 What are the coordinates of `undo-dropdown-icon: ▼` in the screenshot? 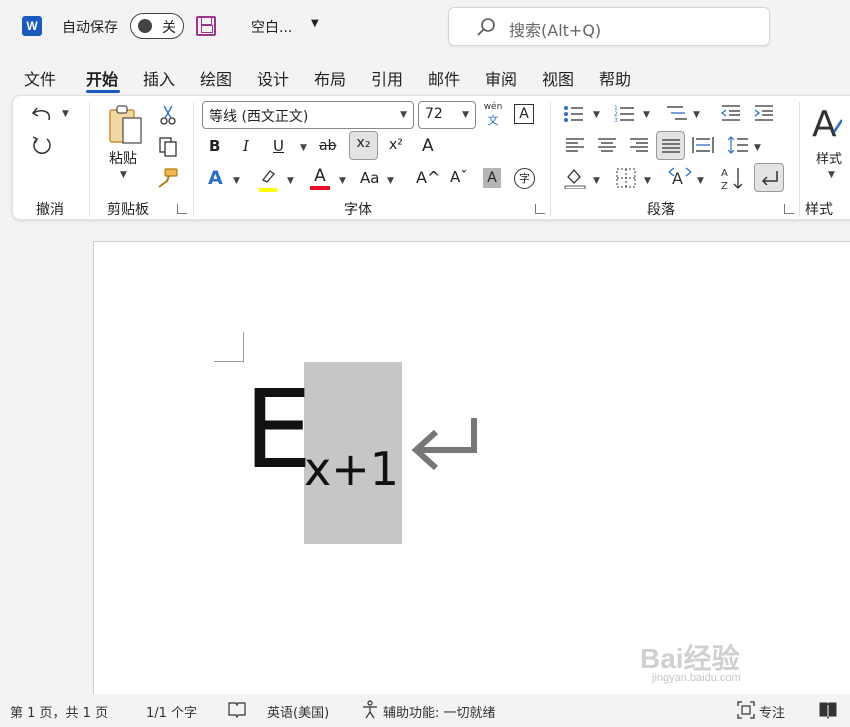 It's located at (65, 114).